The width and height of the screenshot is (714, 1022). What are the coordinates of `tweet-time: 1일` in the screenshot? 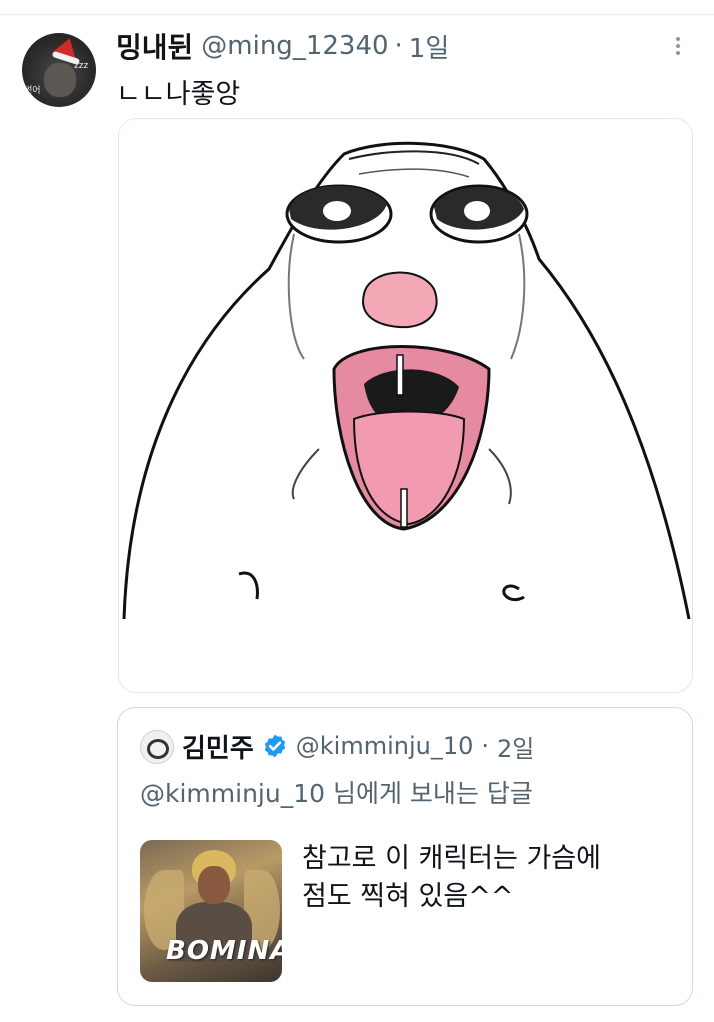 It's located at (429, 46).